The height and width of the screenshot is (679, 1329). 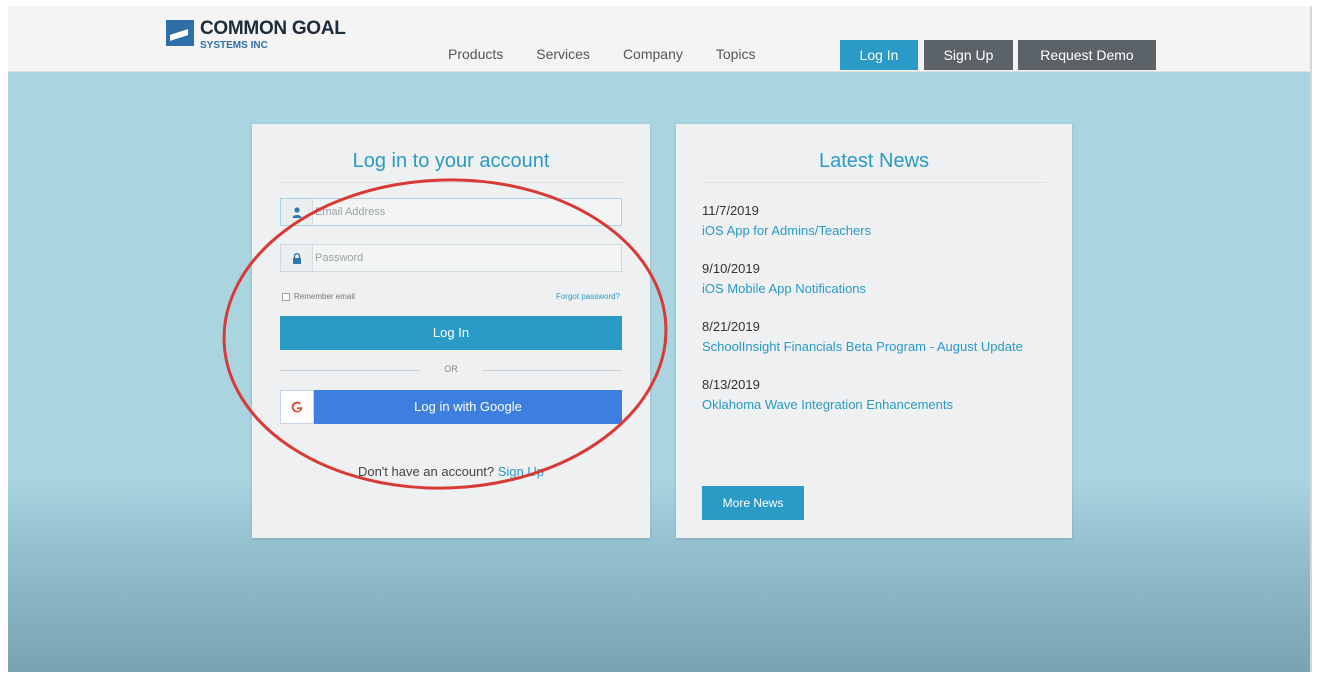 What do you see at coordinates (234, 45) in the screenshot?
I see `logo-subtitle: SYSTEMS INC` at bounding box center [234, 45].